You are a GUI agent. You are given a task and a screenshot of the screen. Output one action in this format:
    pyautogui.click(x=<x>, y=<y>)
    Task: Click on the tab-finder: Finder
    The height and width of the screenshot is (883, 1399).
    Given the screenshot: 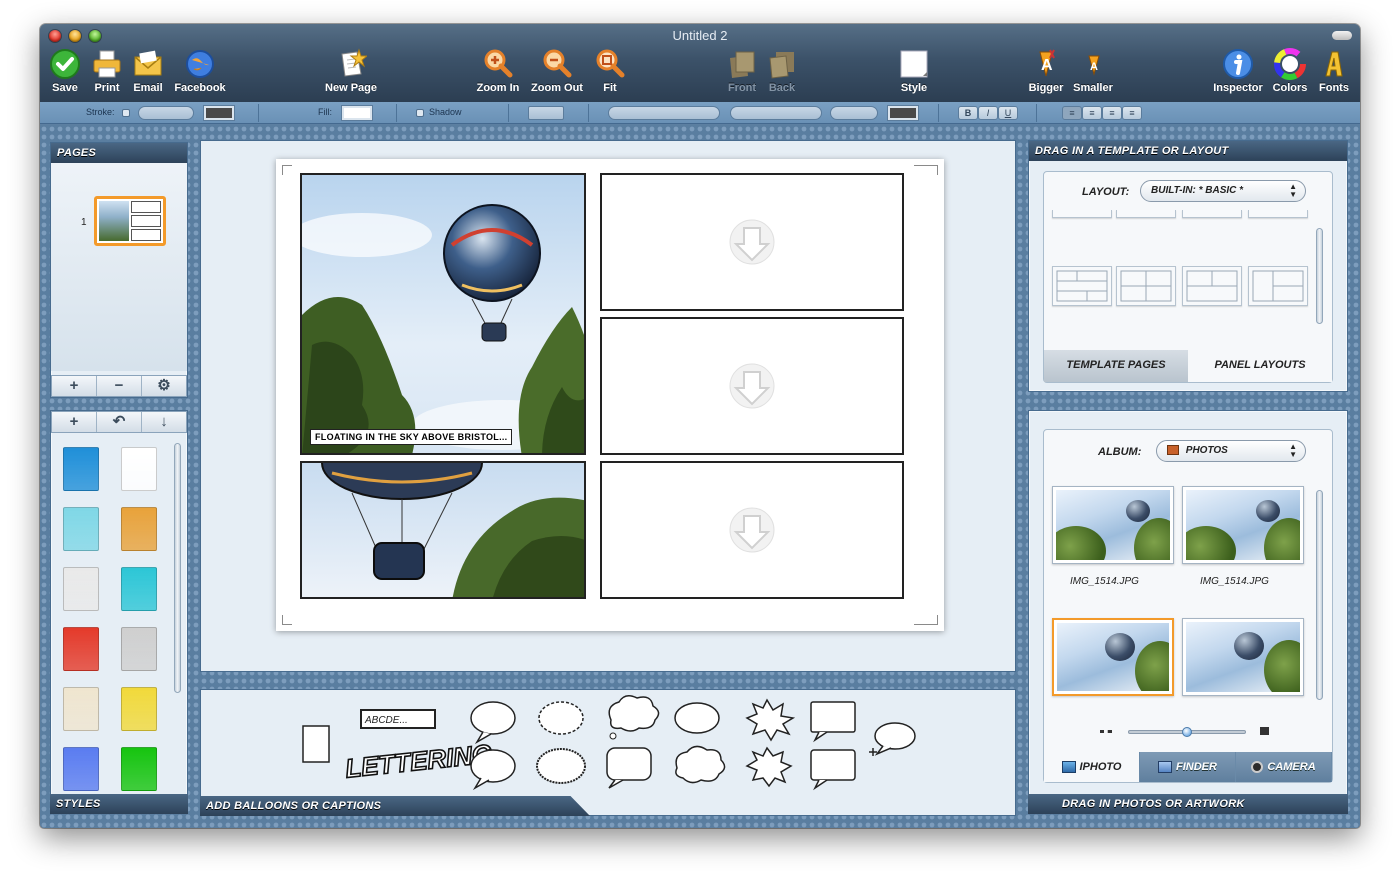 What is the action you would take?
    pyautogui.click(x=1188, y=767)
    